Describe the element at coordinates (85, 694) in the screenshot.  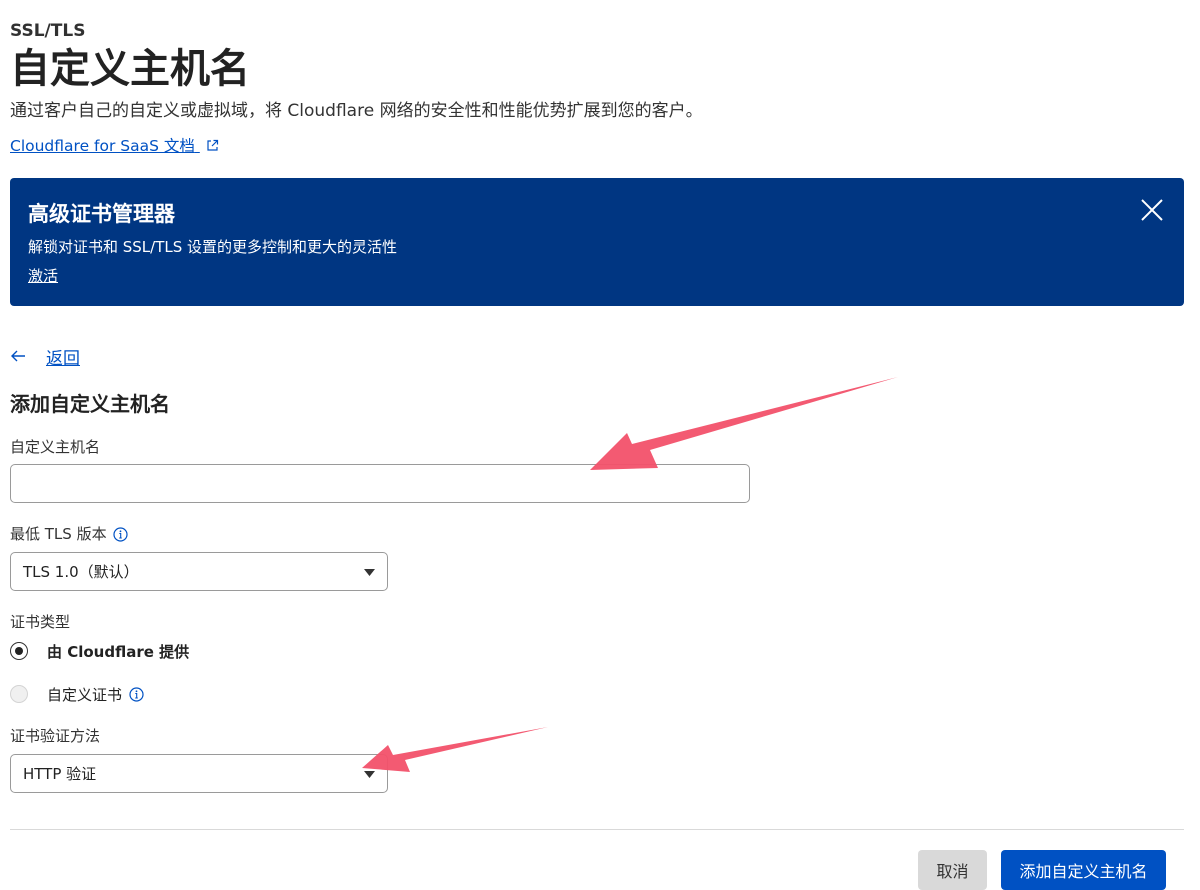
I see `cert-option-label: 自定义证书` at that location.